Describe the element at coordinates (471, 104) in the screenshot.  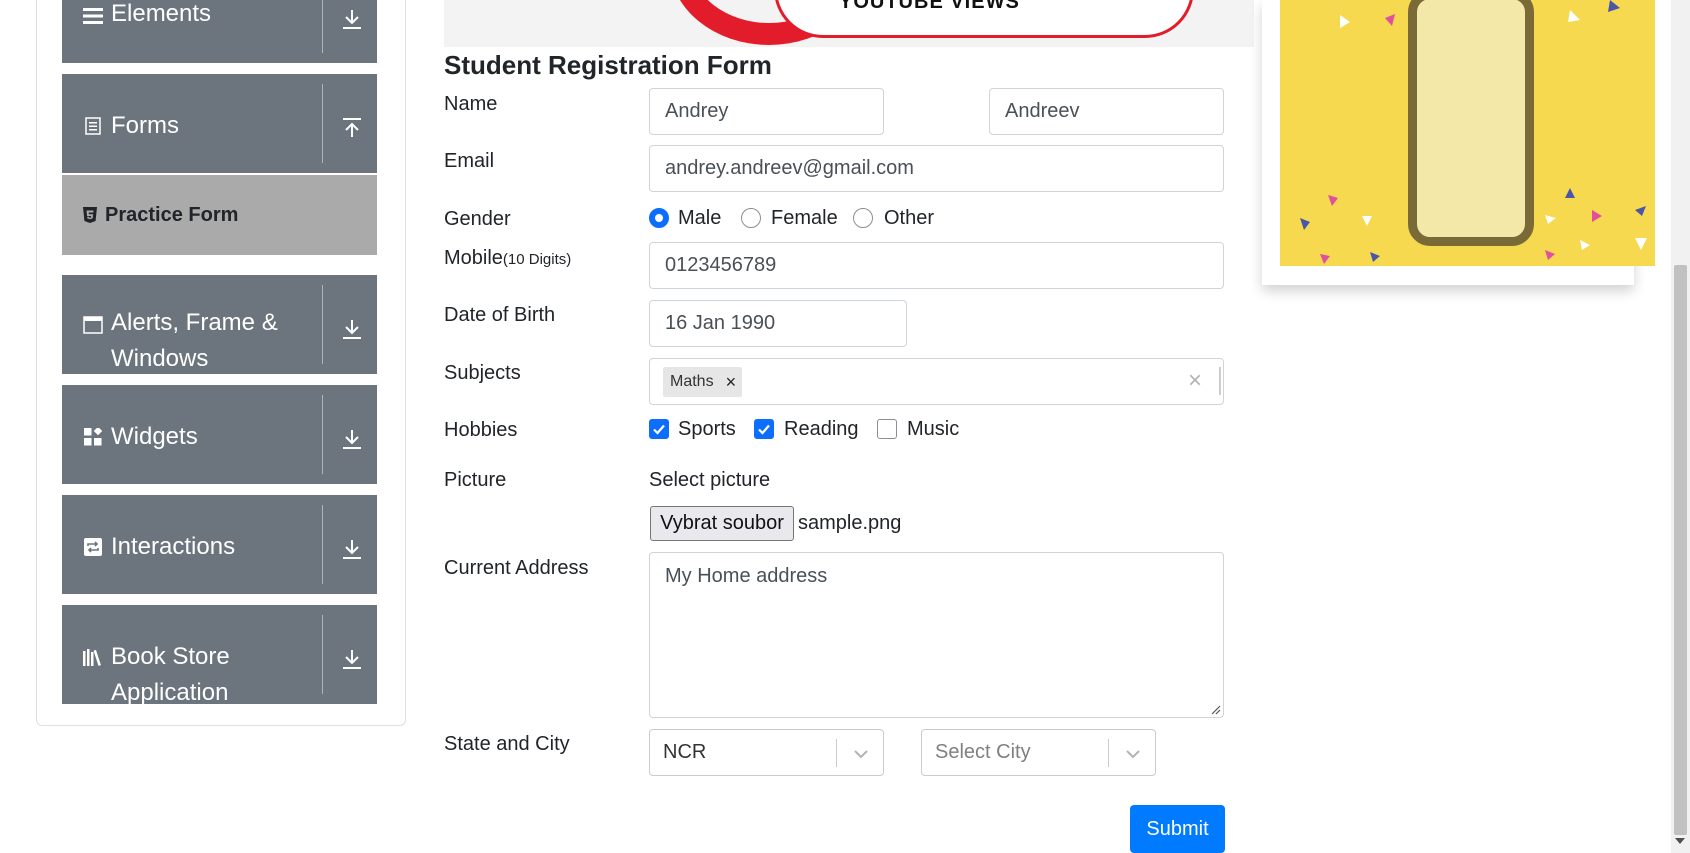
I see `name-label: Name` at that location.